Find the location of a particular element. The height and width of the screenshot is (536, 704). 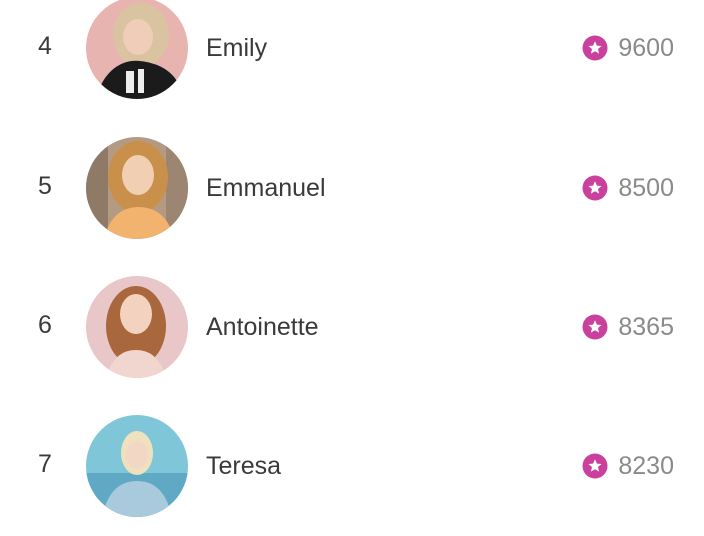

score: 8230 is located at coordinates (628, 466).